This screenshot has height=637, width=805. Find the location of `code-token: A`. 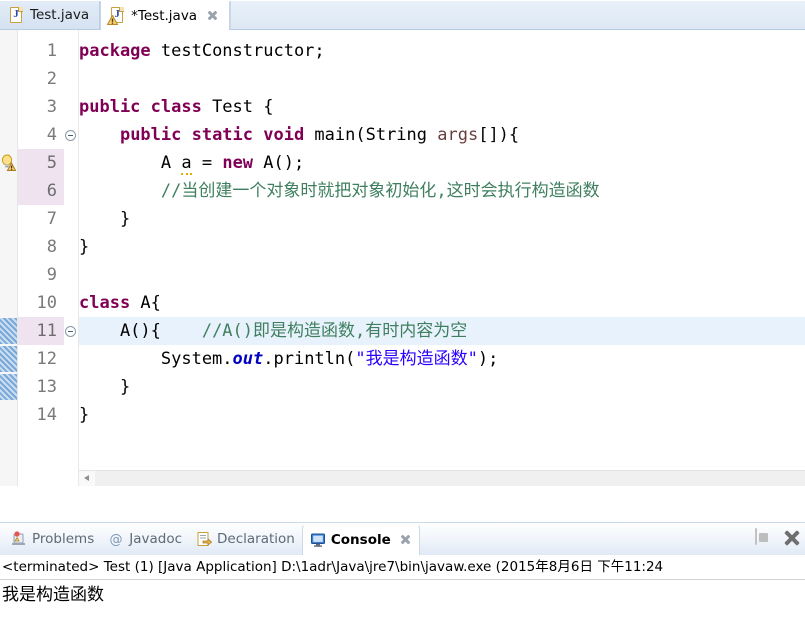

code-token: A is located at coordinates (130, 163).